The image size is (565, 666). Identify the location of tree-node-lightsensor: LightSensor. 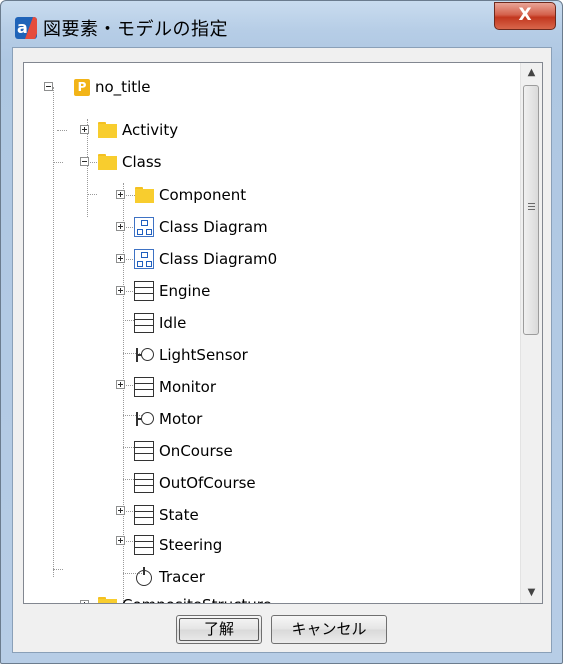
(191, 355).